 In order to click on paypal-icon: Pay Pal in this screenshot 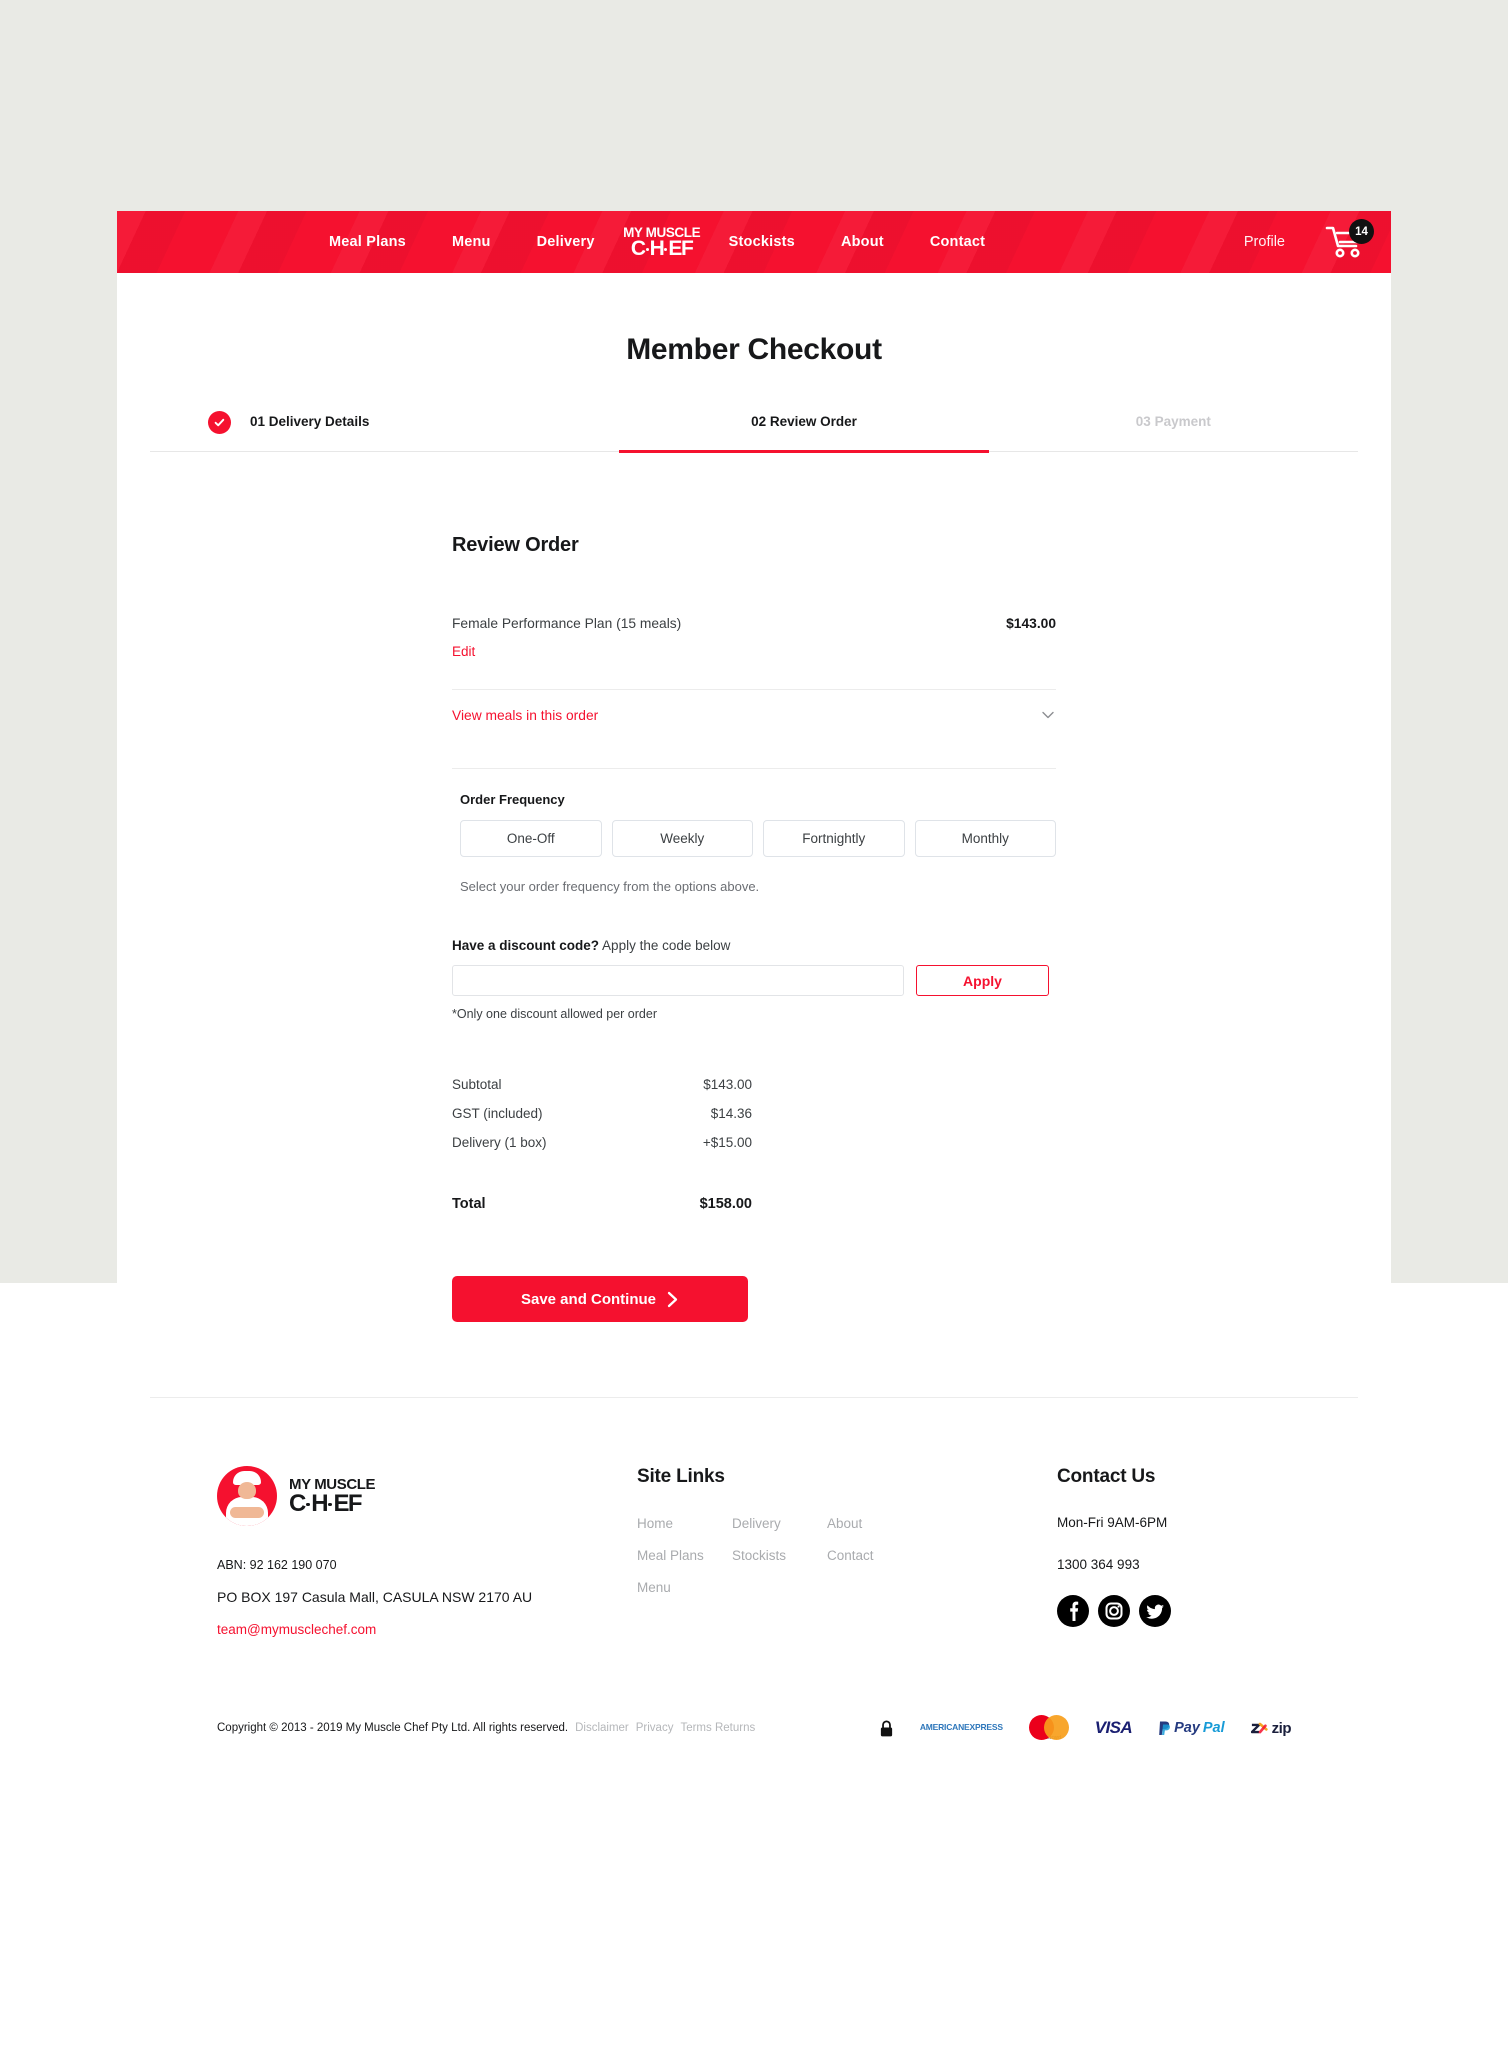, I will do `click(1191, 1728)`.